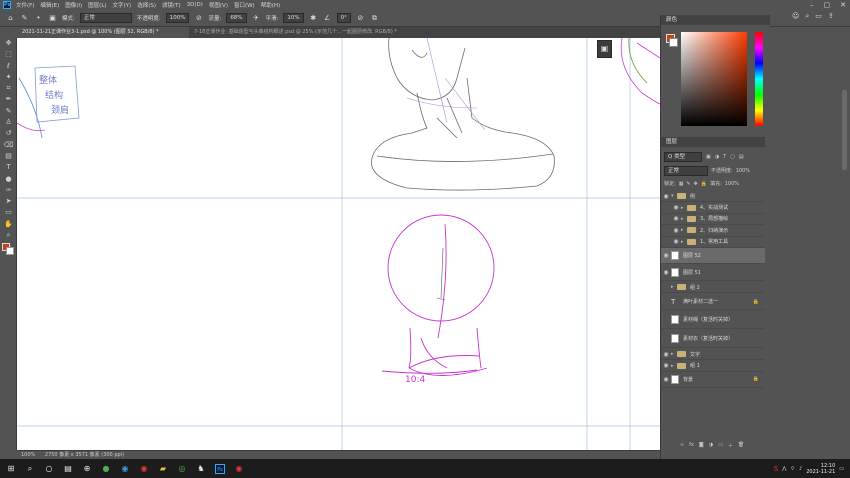  What do you see at coordinates (784, 469) in the screenshot?
I see `tray-apps-icon: ⋀` at bounding box center [784, 469].